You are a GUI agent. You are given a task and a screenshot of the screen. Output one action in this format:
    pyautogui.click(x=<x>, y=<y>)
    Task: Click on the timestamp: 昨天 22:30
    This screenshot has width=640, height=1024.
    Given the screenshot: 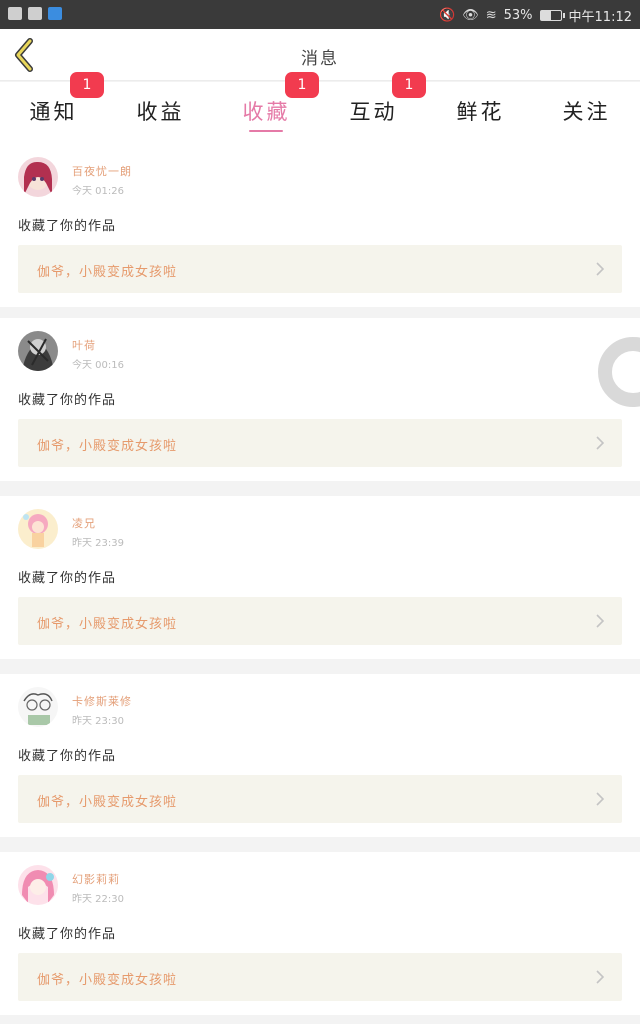 What is the action you would take?
    pyautogui.click(x=98, y=899)
    